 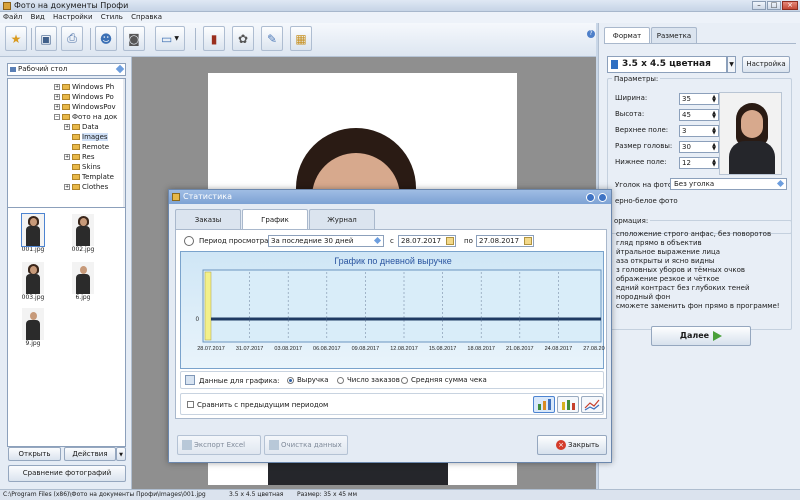 I want to click on tree-item: Skins, so click(x=82, y=167).